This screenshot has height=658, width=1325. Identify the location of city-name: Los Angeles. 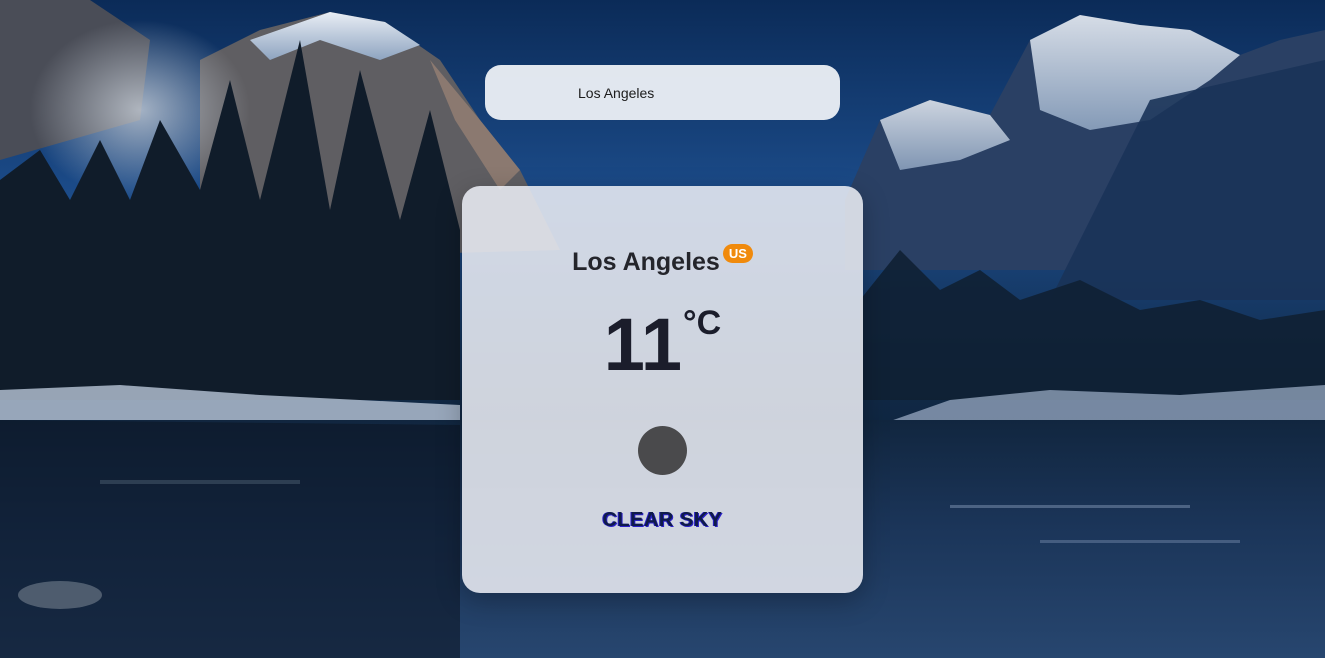
(646, 262).